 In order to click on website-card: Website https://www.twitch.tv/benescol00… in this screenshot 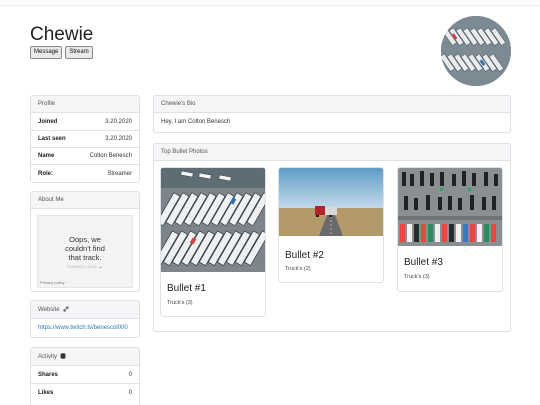, I will do `click(85, 319)`.